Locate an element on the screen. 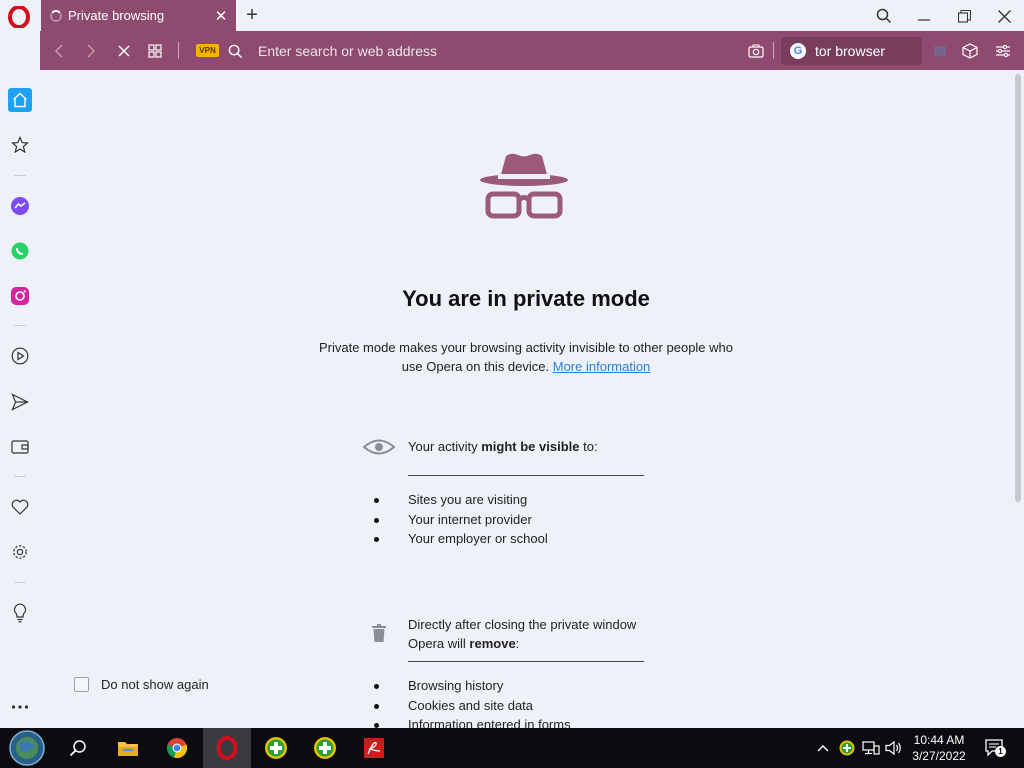  messenger-icon is located at coordinates (20, 206).